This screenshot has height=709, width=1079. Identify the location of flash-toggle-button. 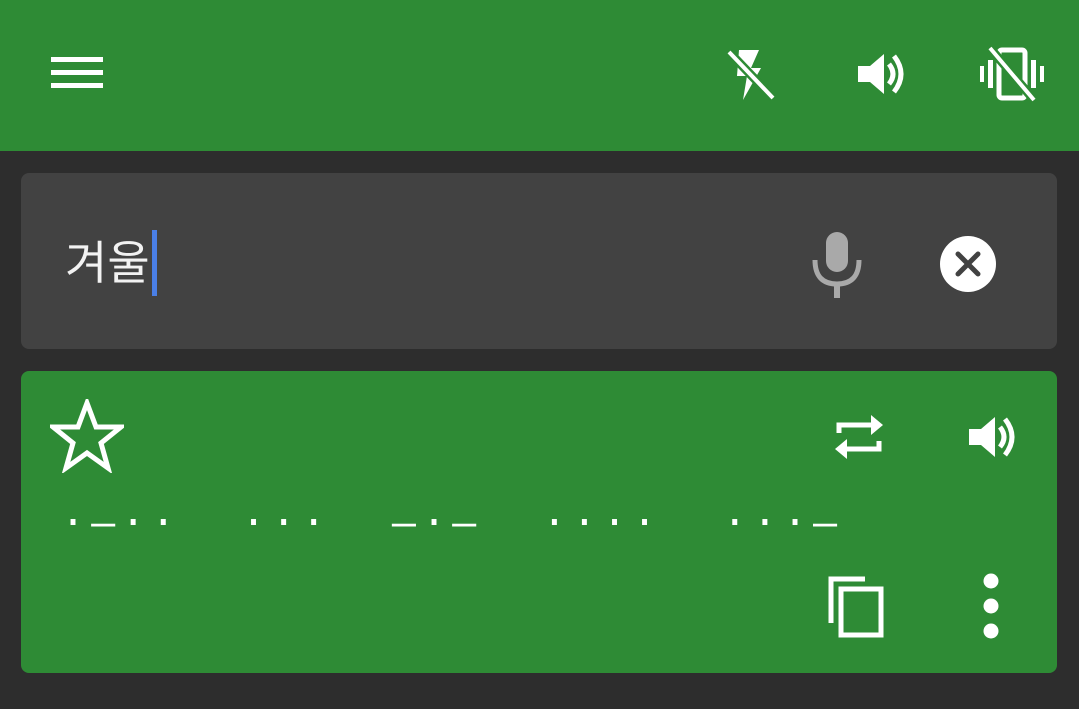
(749, 74).